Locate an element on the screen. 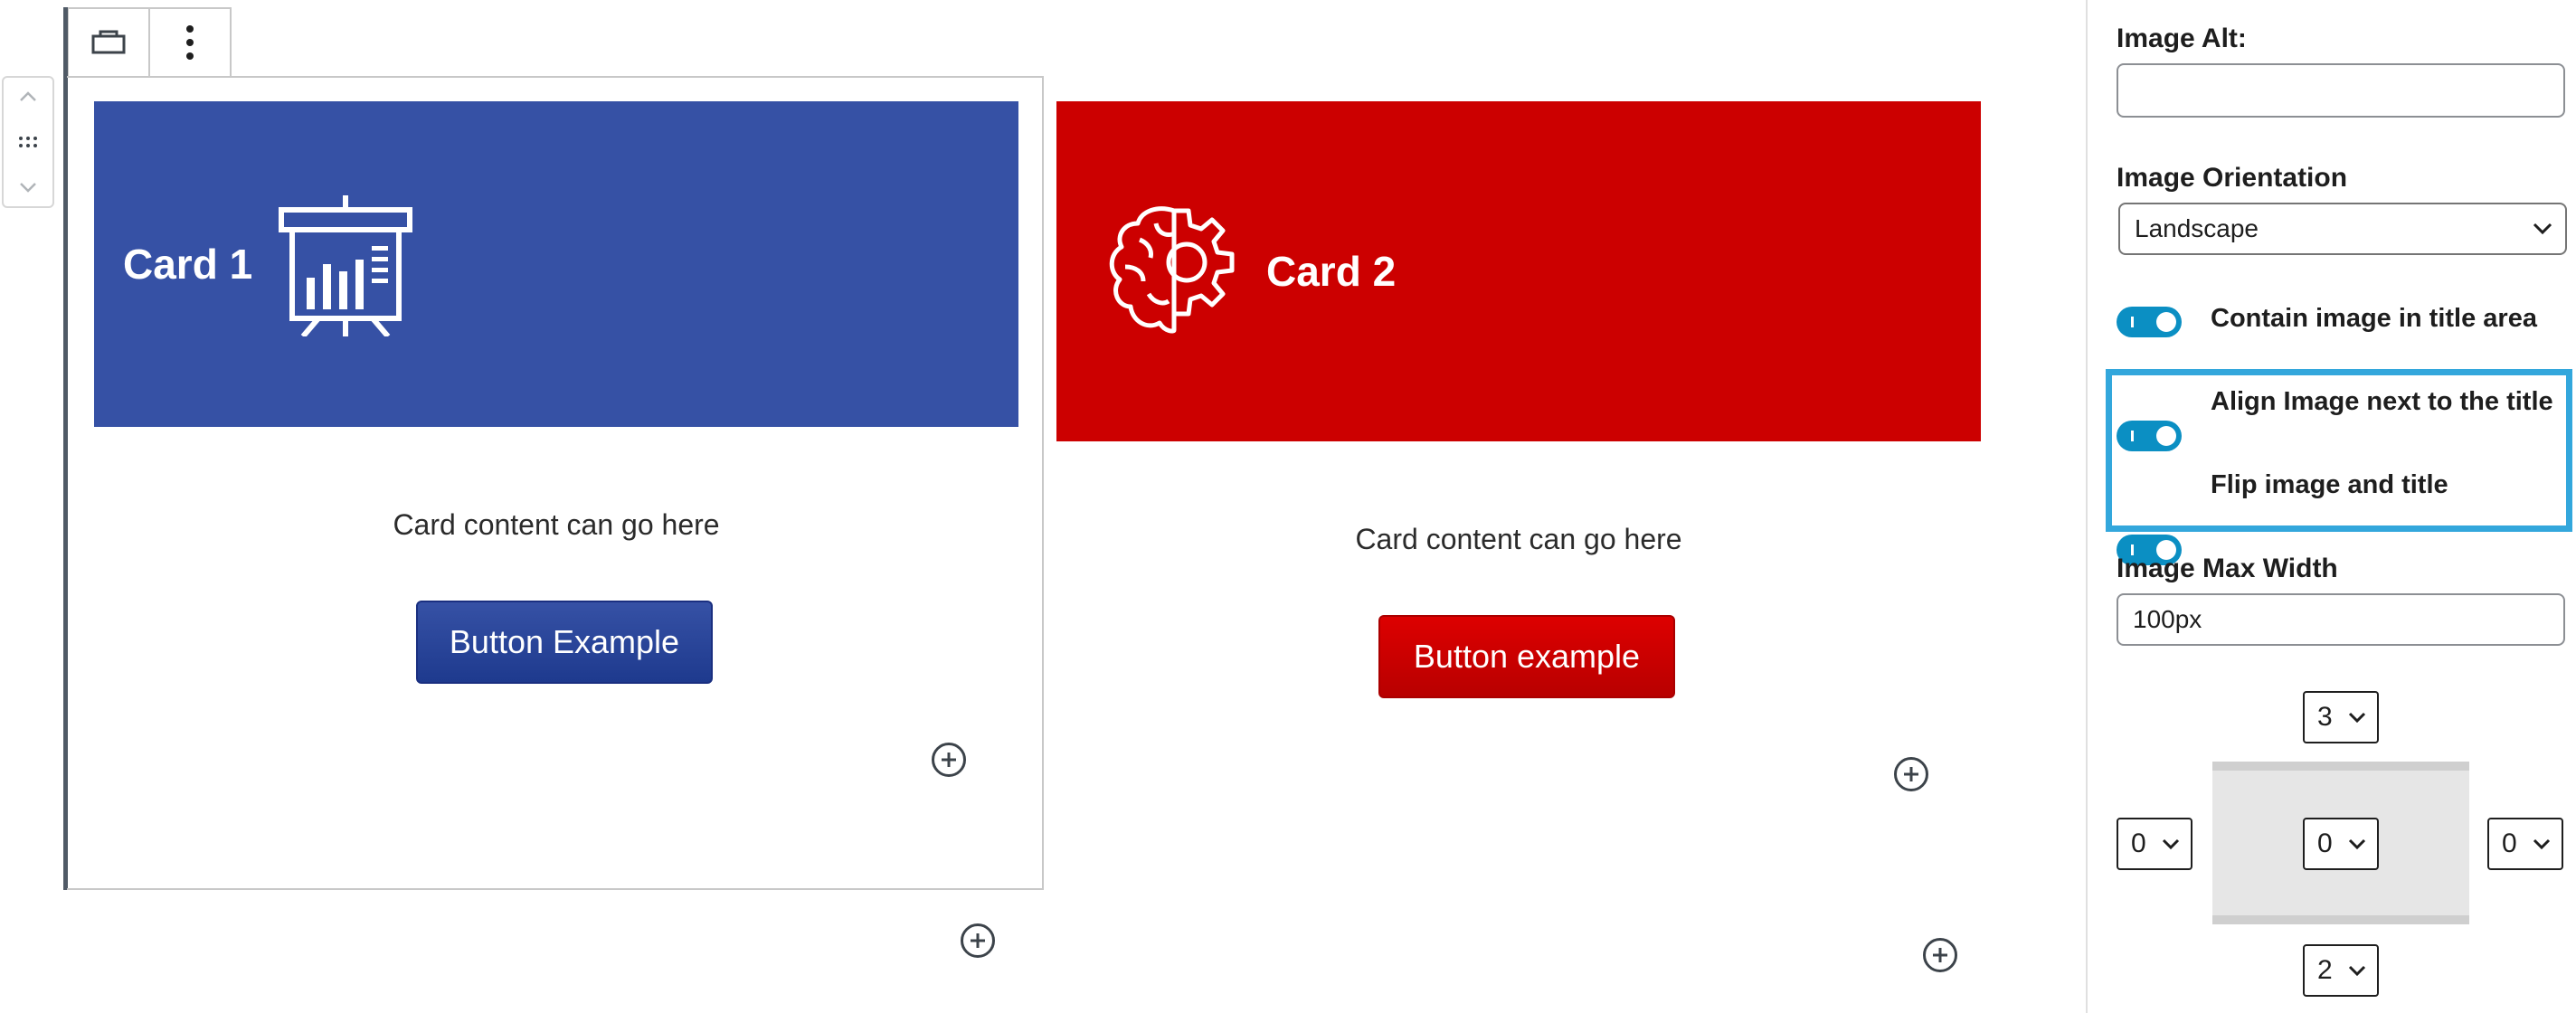  image-alt-input is located at coordinates (2341, 90).